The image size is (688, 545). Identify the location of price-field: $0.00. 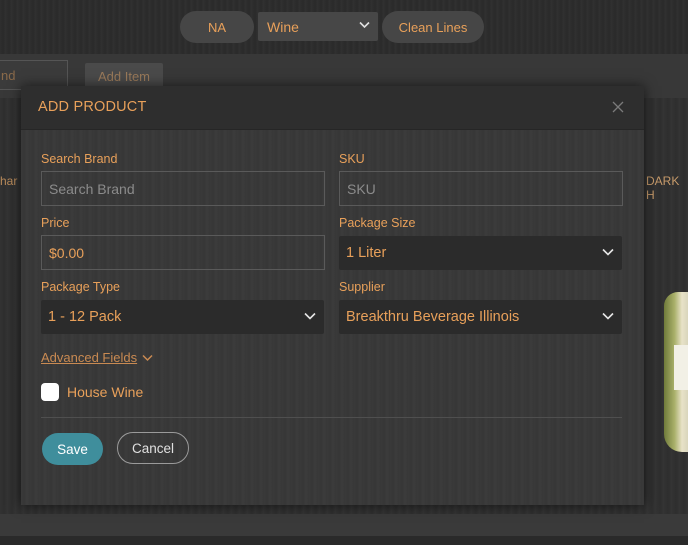
(183, 252).